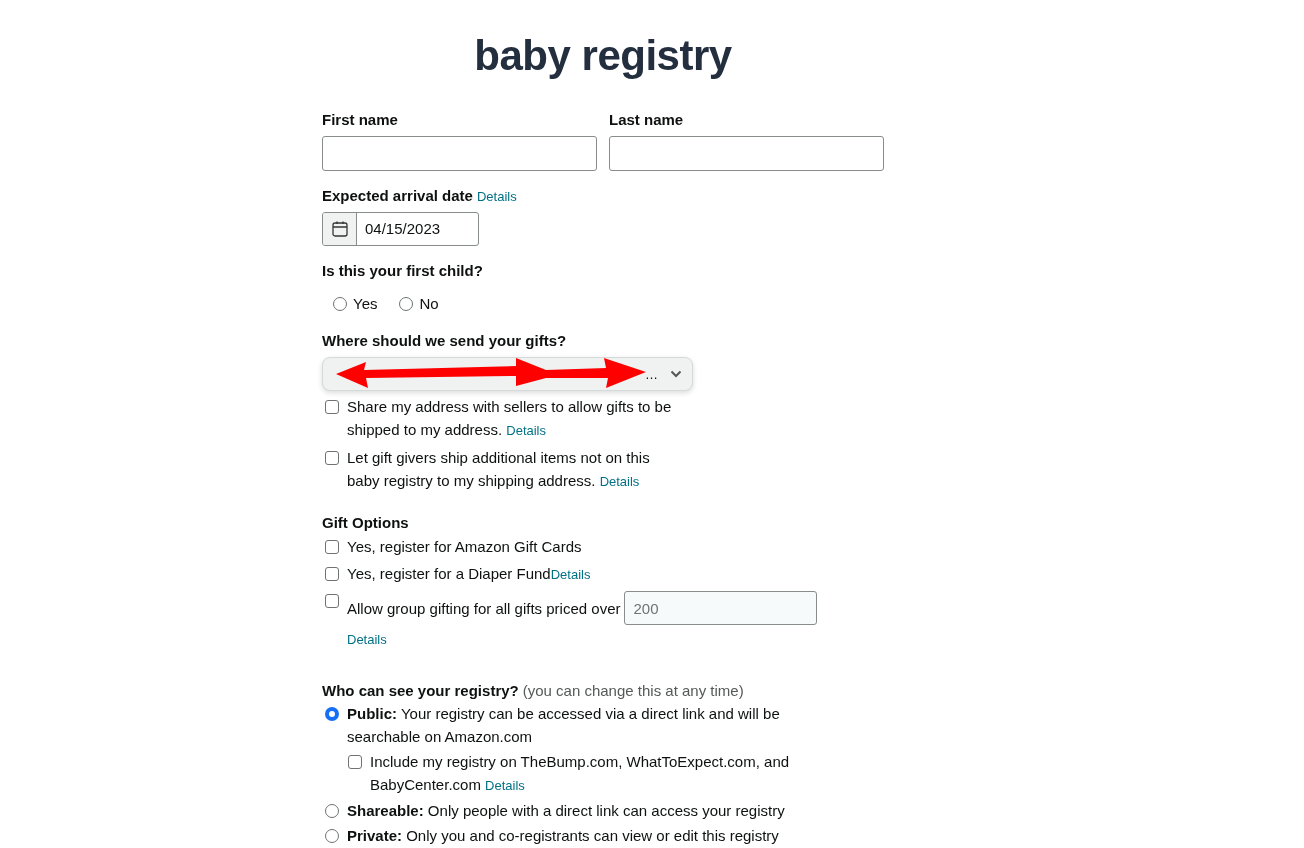 This screenshot has height=848, width=1304. Describe the element at coordinates (580, 773) in the screenshot. I see `option-text: Include my registry on TheBump.com, WhatToExpect.com, and BabyCenter.com Details` at that location.